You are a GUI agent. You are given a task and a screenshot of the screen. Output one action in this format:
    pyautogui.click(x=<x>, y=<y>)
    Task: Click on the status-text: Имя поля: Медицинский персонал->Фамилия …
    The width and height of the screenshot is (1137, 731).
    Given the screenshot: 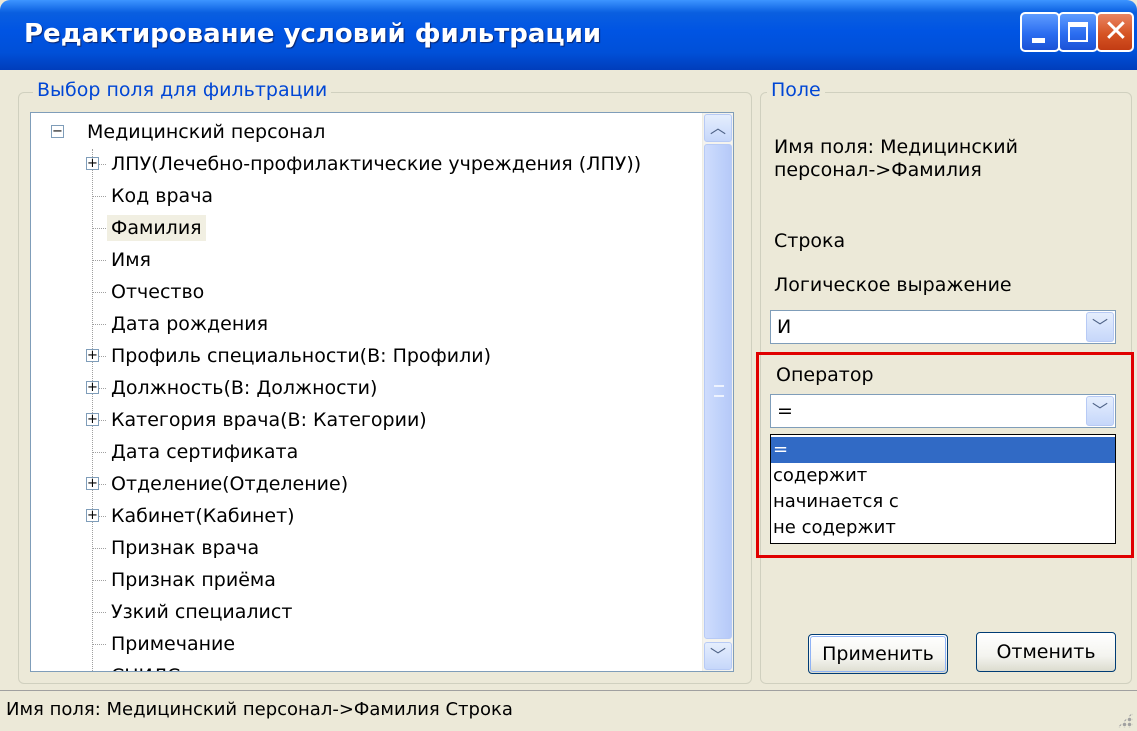 What is the action you would take?
    pyautogui.click(x=259, y=709)
    